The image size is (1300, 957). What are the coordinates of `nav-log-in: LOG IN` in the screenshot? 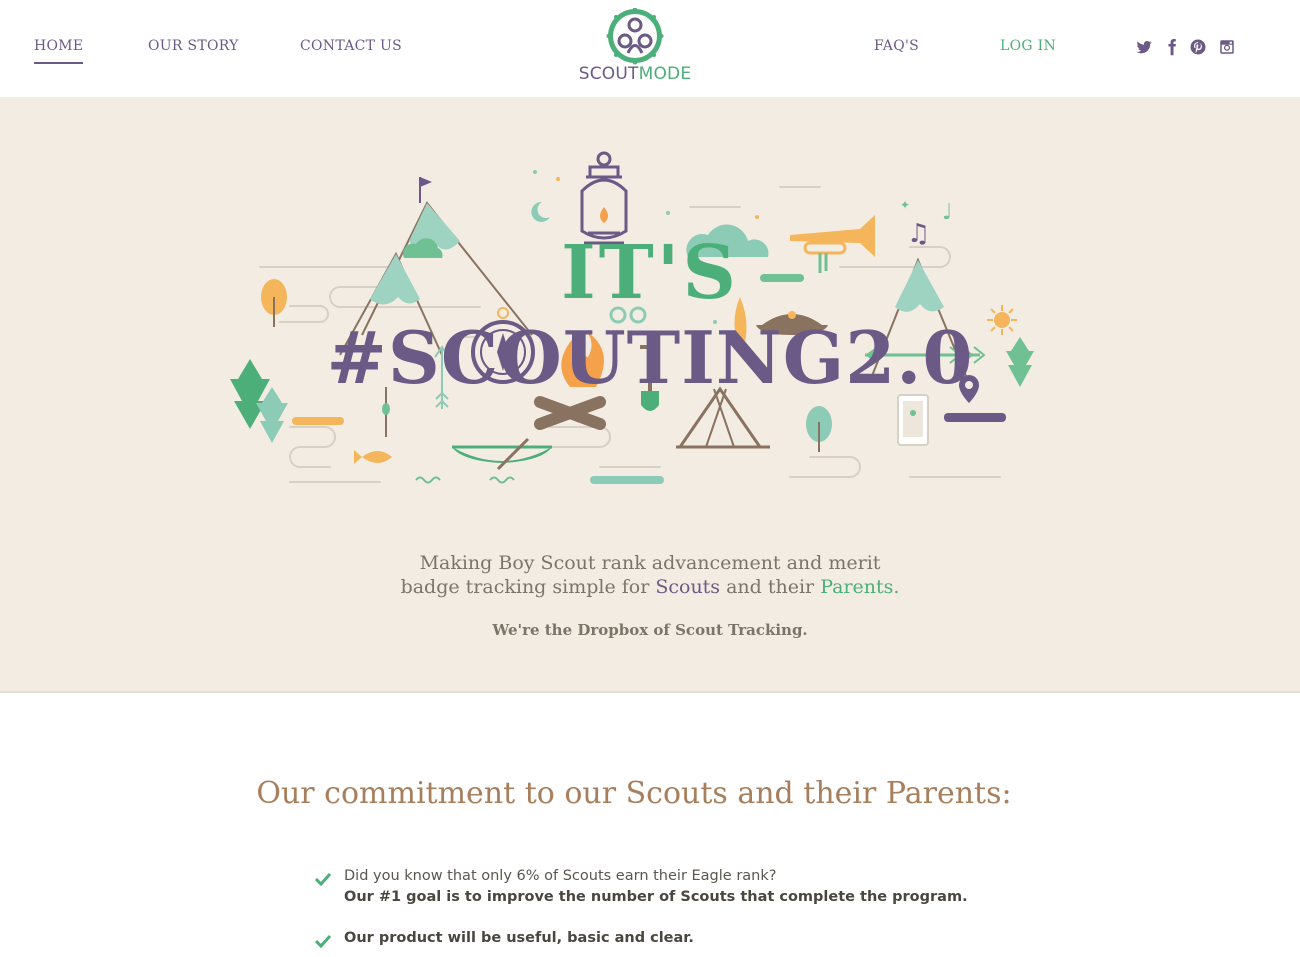 It's located at (1028, 46).